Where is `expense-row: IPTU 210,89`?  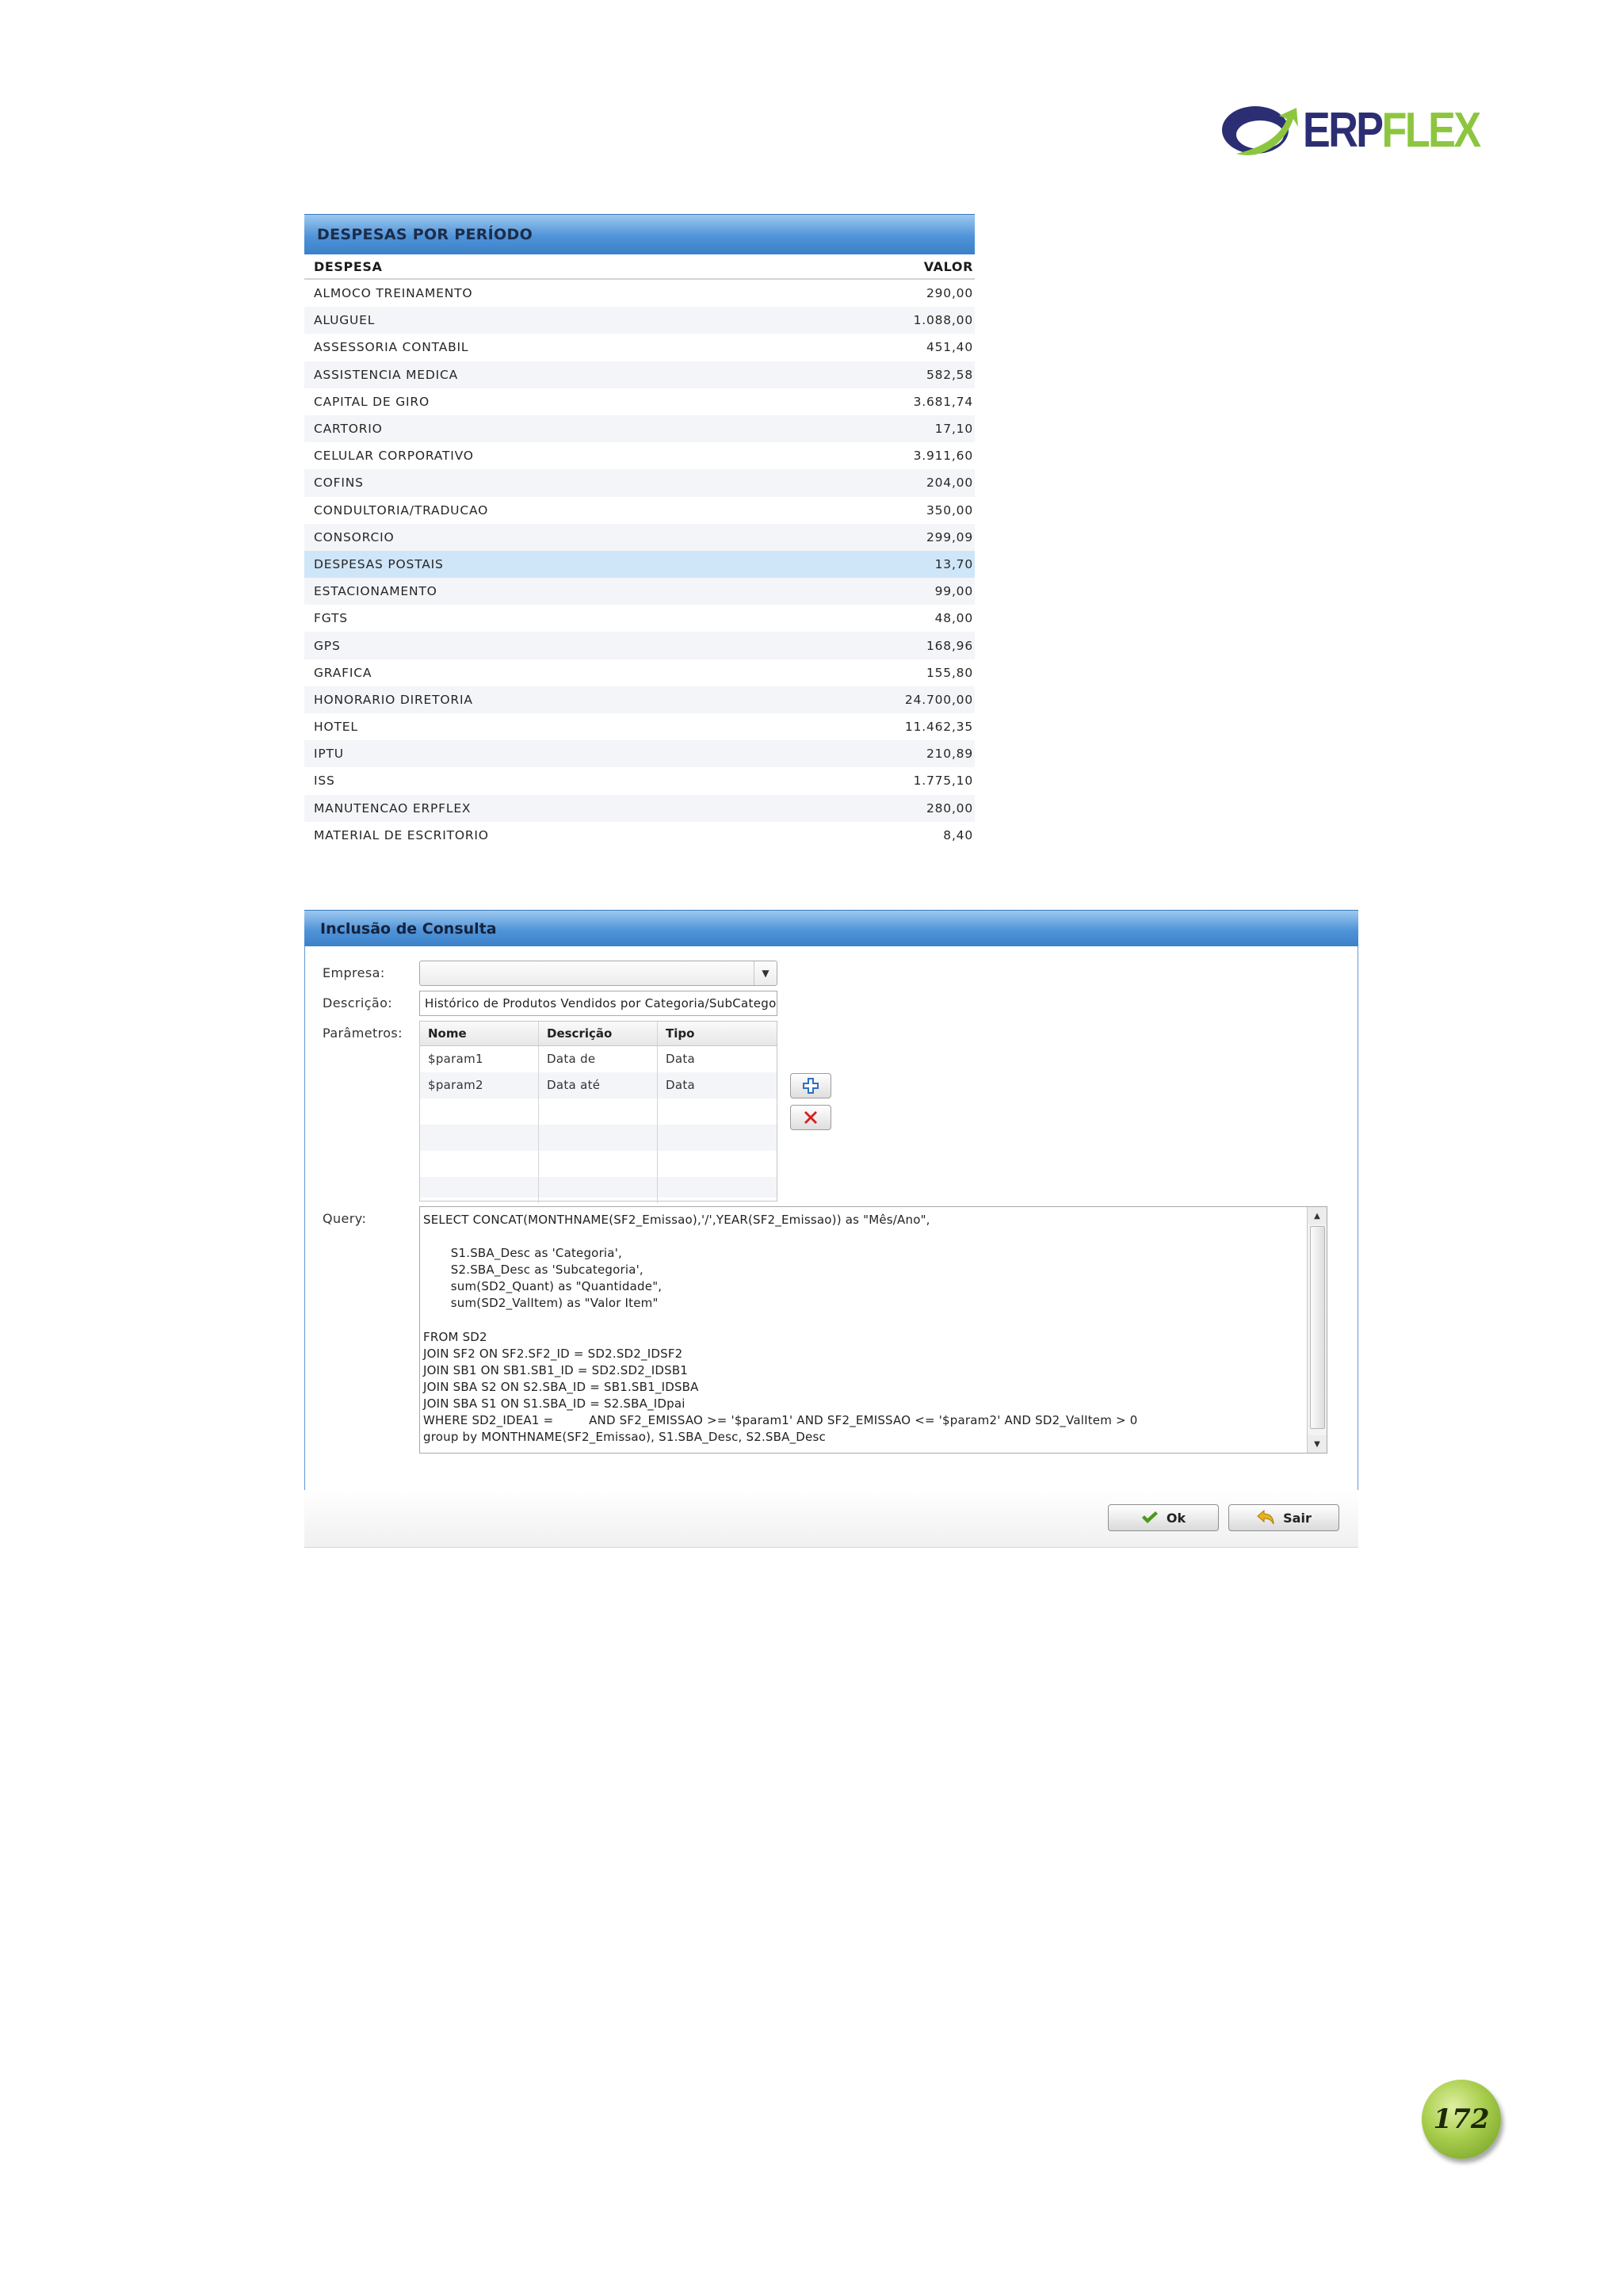
expense-row: IPTU 210,89 is located at coordinates (639, 754).